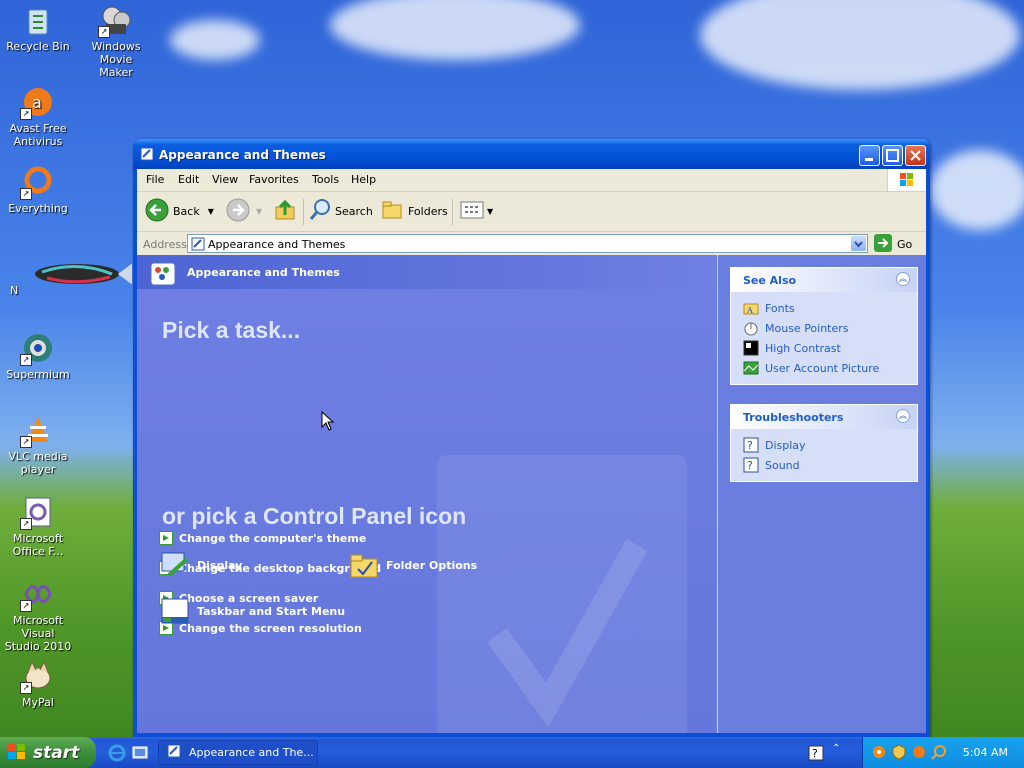 The height and width of the screenshot is (768, 1024). I want to click on back-label: Back, so click(186, 211).